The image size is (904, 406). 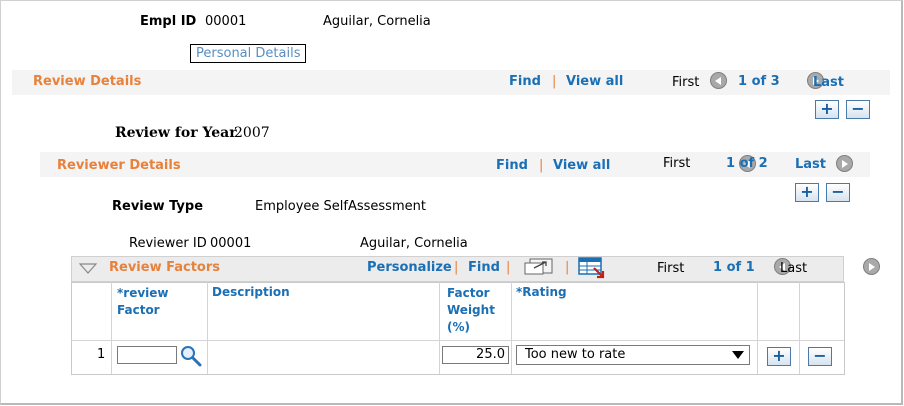 I want to click on empl-id-label: Empl ID, so click(x=168, y=21).